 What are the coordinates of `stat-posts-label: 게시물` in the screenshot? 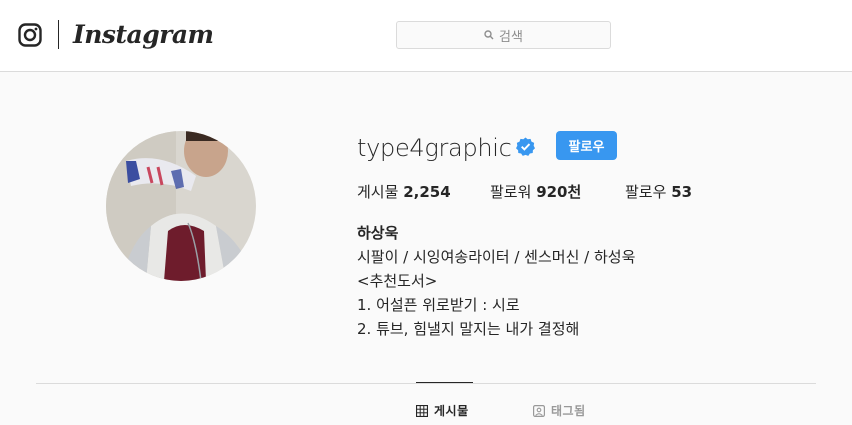 It's located at (378, 192).